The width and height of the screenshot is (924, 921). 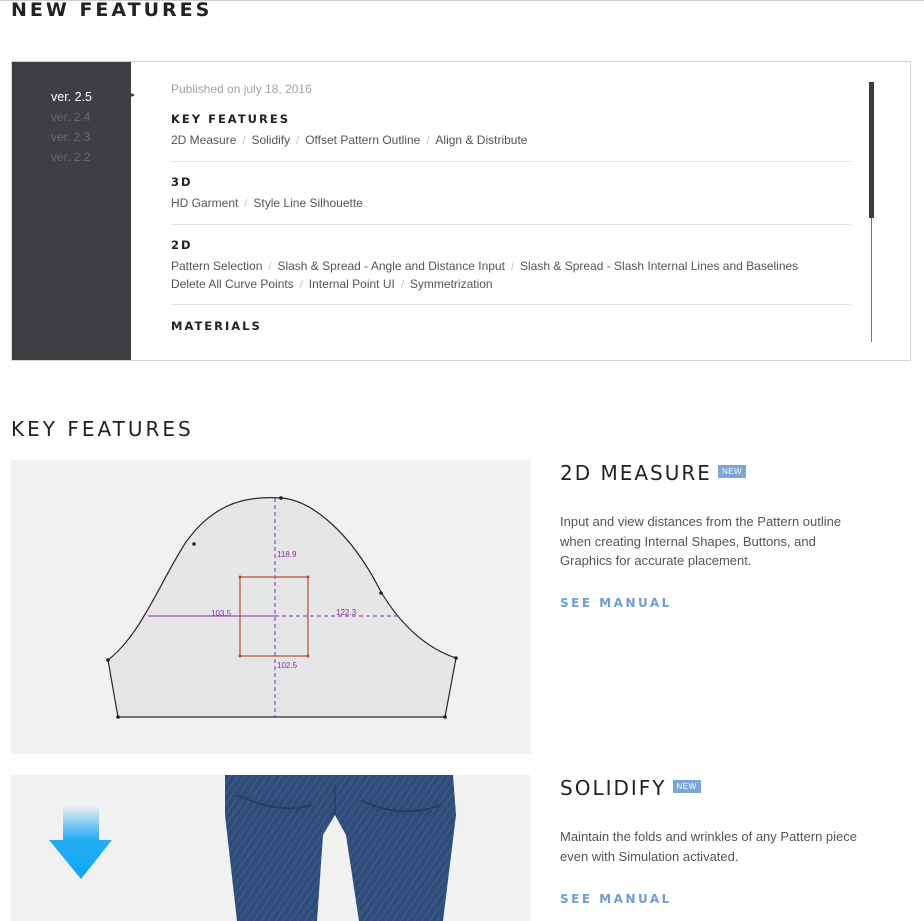 What do you see at coordinates (71, 211) in the screenshot?
I see `version-sidebar: ver. 2.5 ver. 2.4 ver. 2.3 ver. 2.2` at bounding box center [71, 211].